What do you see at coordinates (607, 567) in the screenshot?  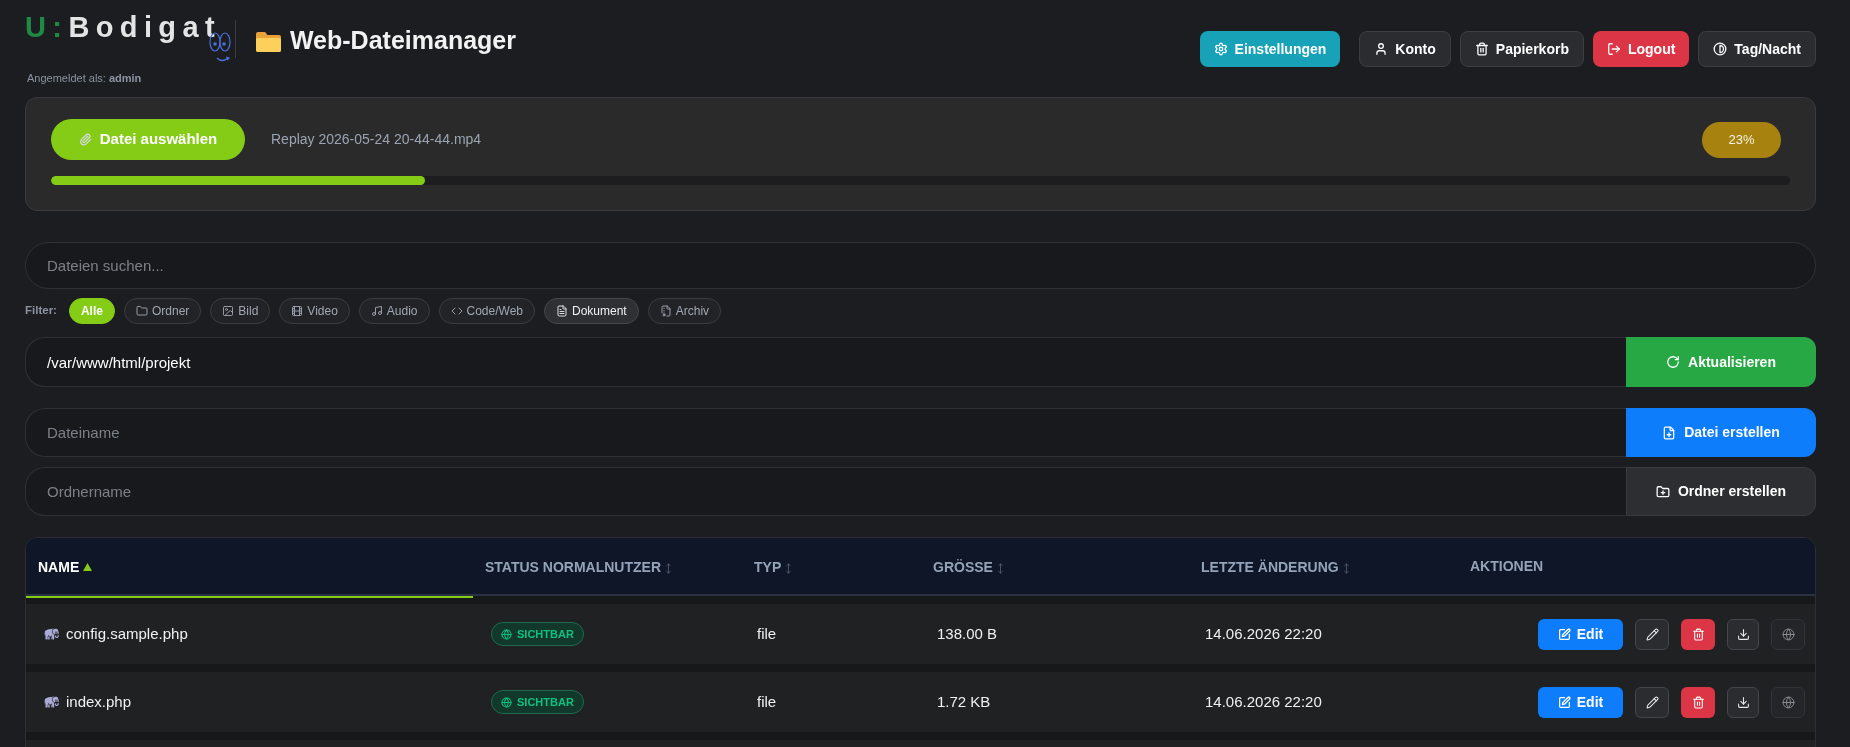 I see `column-header: STATUS NORMALNUTZER` at bounding box center [607, 567].